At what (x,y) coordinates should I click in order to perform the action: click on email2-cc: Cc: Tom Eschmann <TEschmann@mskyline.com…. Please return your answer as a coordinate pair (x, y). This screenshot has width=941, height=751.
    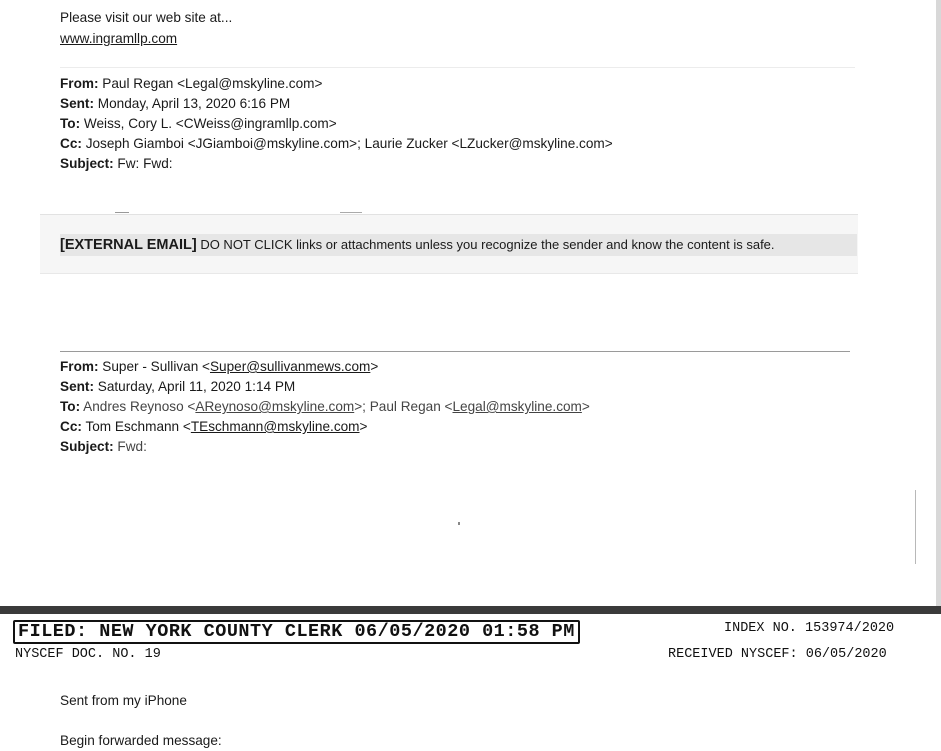
    Looking at the image, I should click on (213, 427).